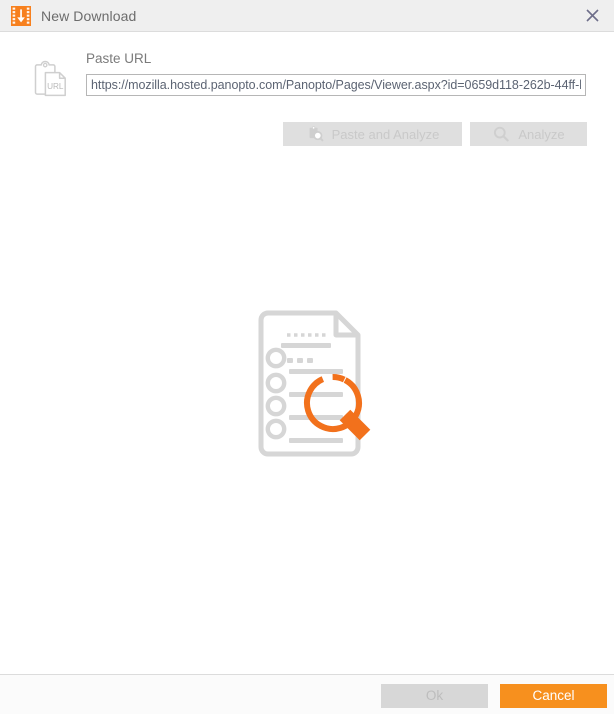  What do you see at coordinates (307, 16) in the screenshot?
I see `titlebar: New Download` at bounding box center [307, 16].